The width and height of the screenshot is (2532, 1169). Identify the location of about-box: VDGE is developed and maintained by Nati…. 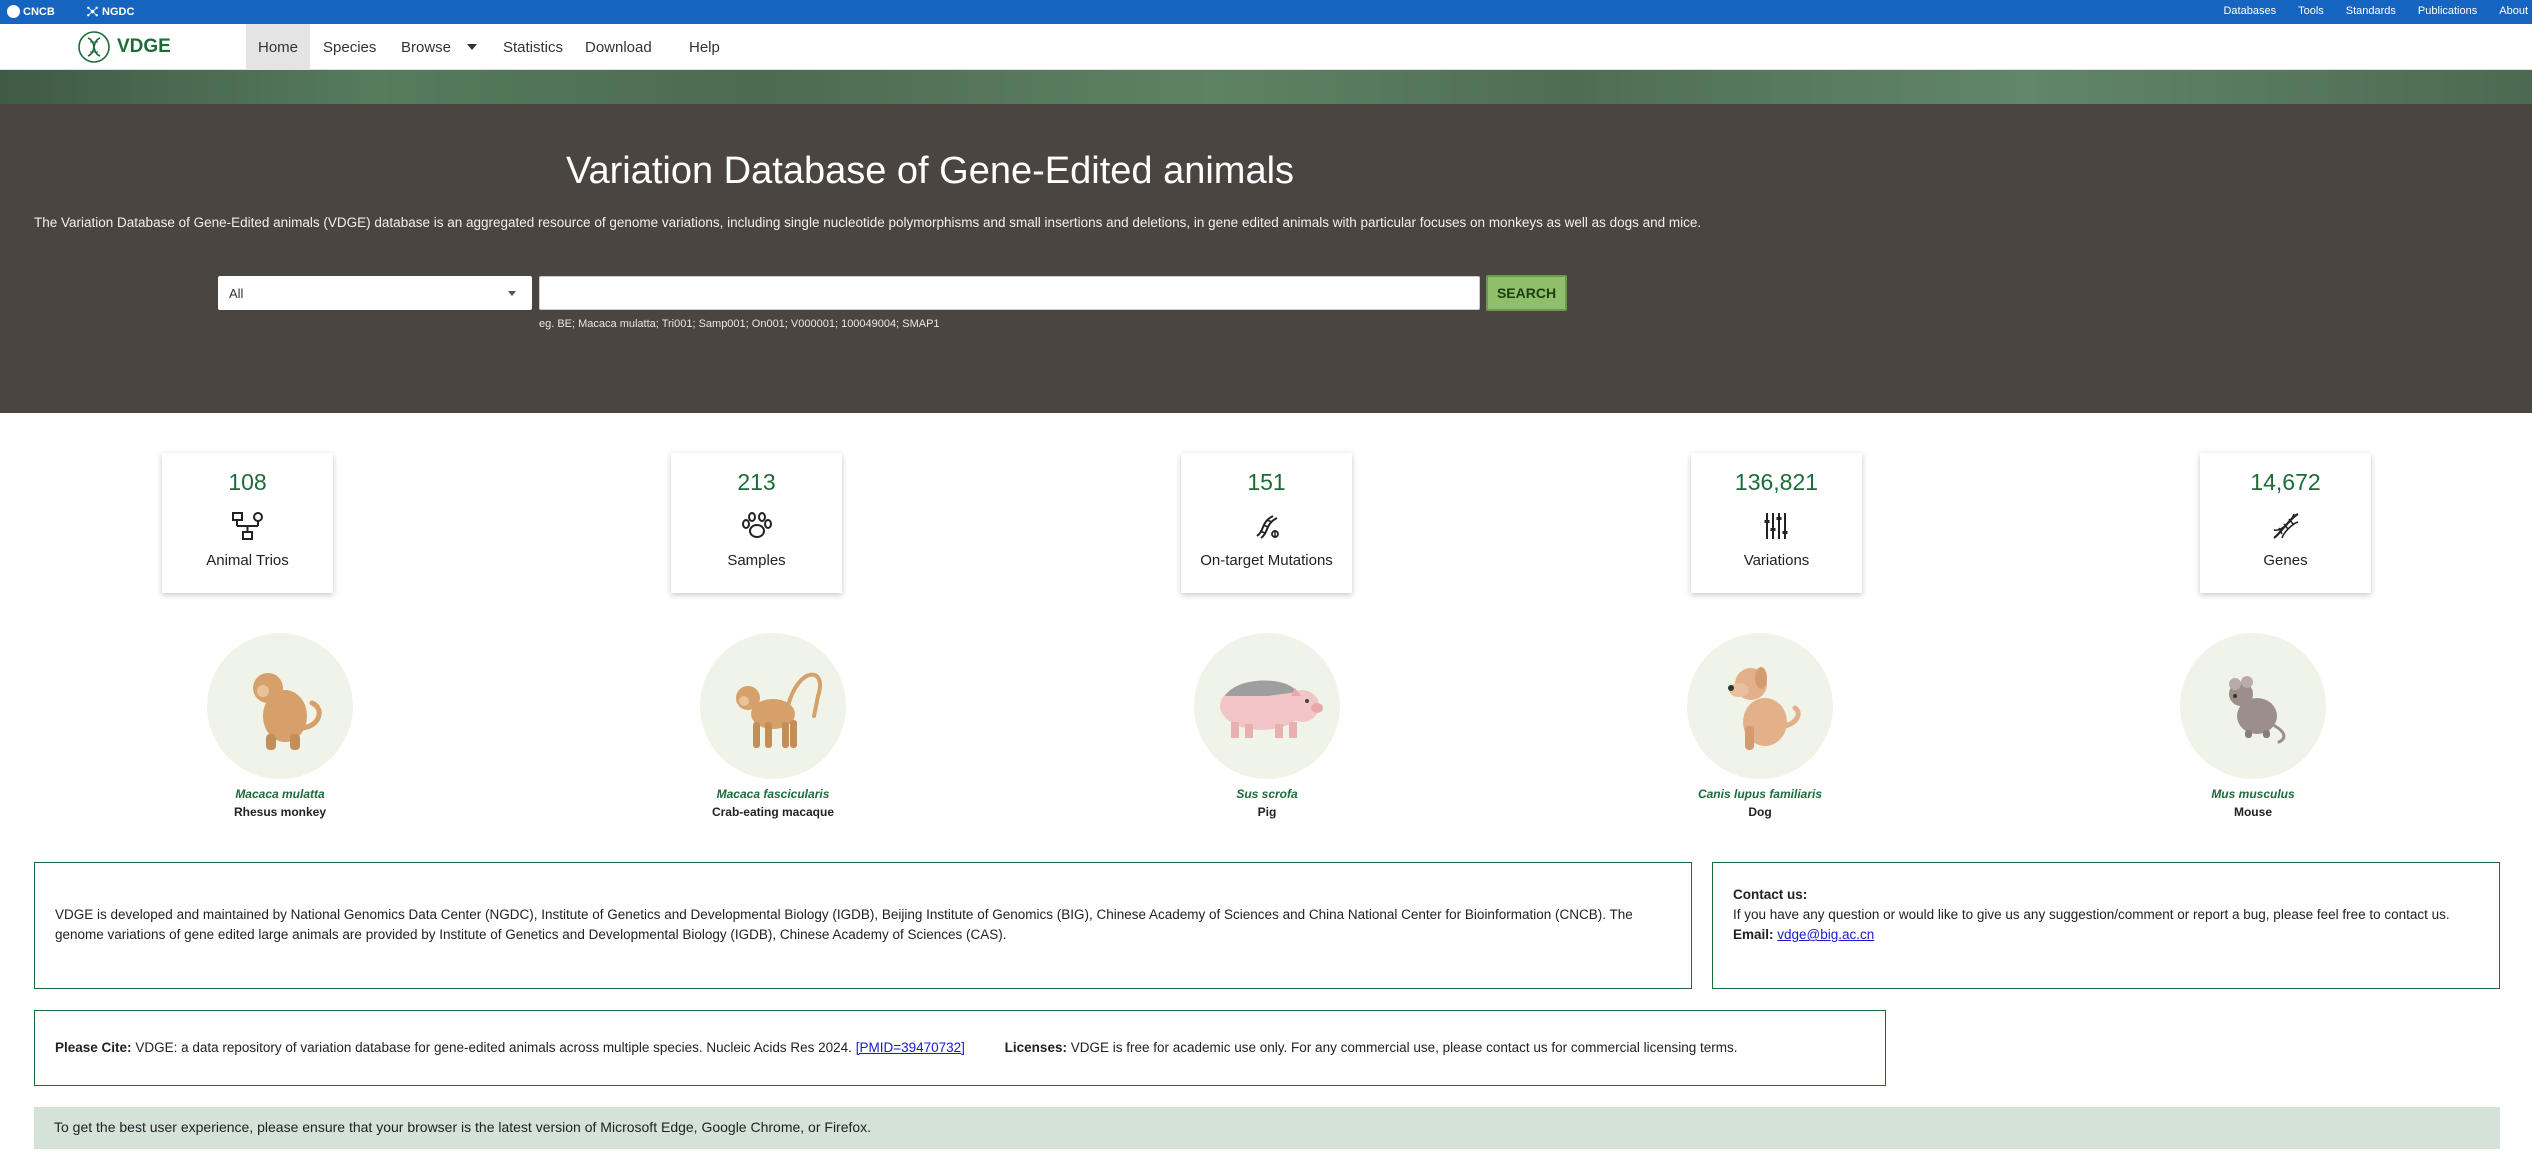
(863, 925).